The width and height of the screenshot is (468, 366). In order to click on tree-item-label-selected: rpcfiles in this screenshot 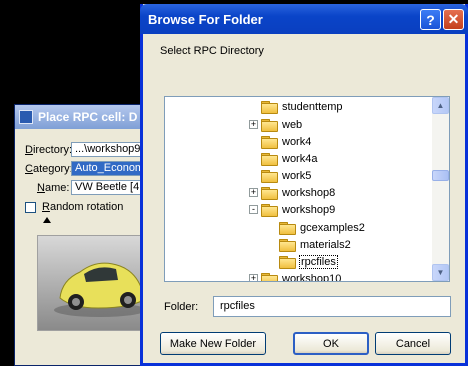, I will do `click(318, 261)`.